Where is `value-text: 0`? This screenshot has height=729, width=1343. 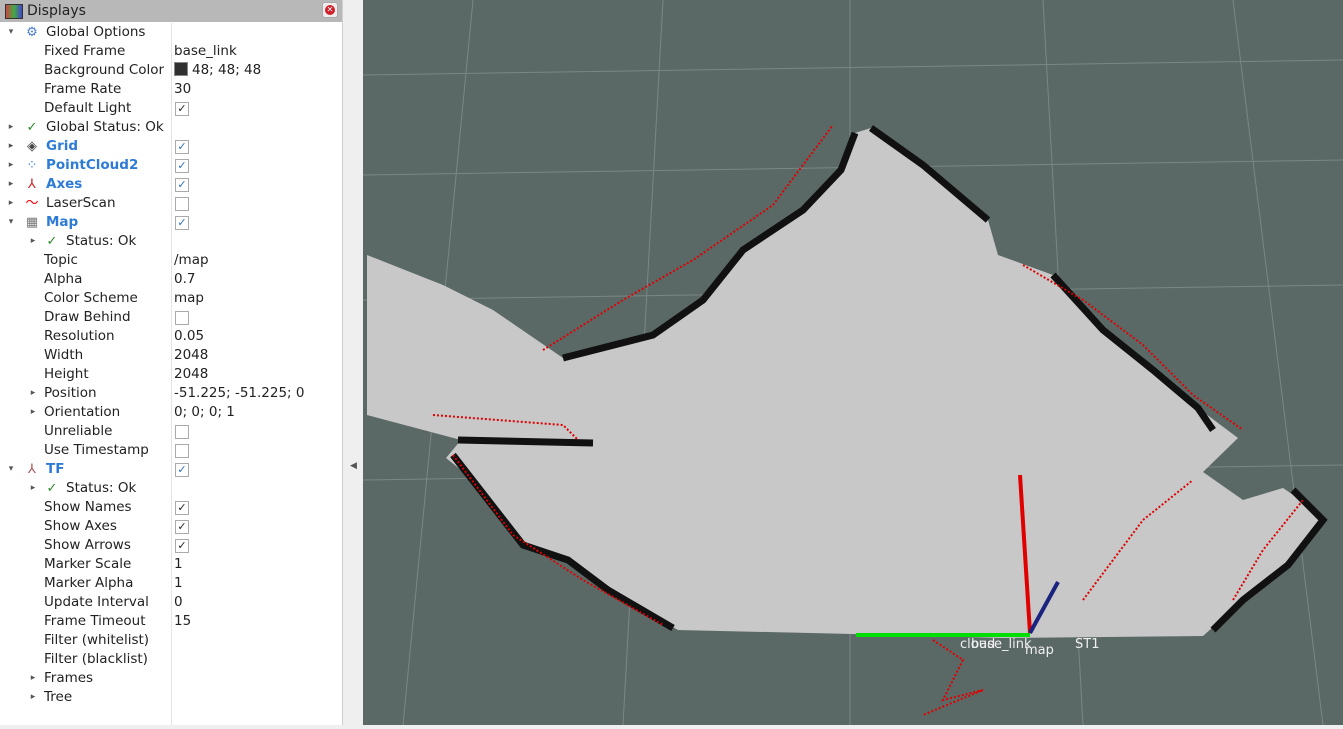 value-text: 0 is located at coordinates (178, 602).